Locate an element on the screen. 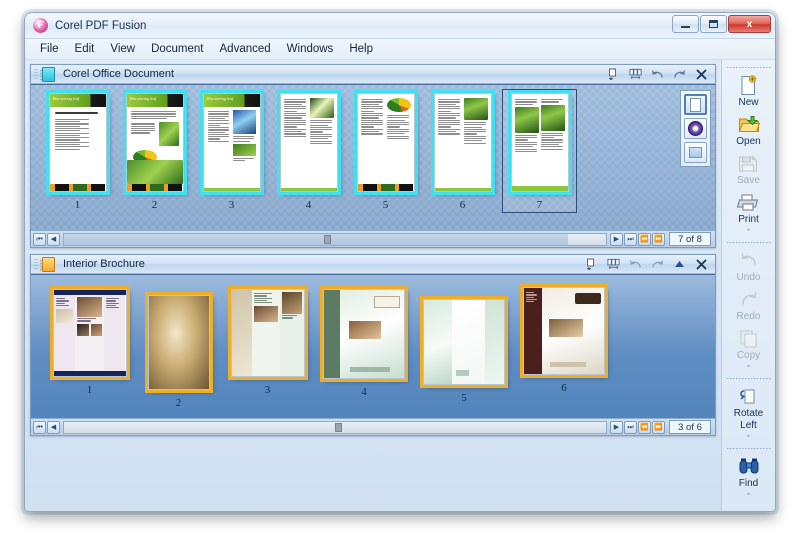 This screenshot has height=533, width=800. expand-group-1-icon: ˇ is located at coordinates (748, 233).